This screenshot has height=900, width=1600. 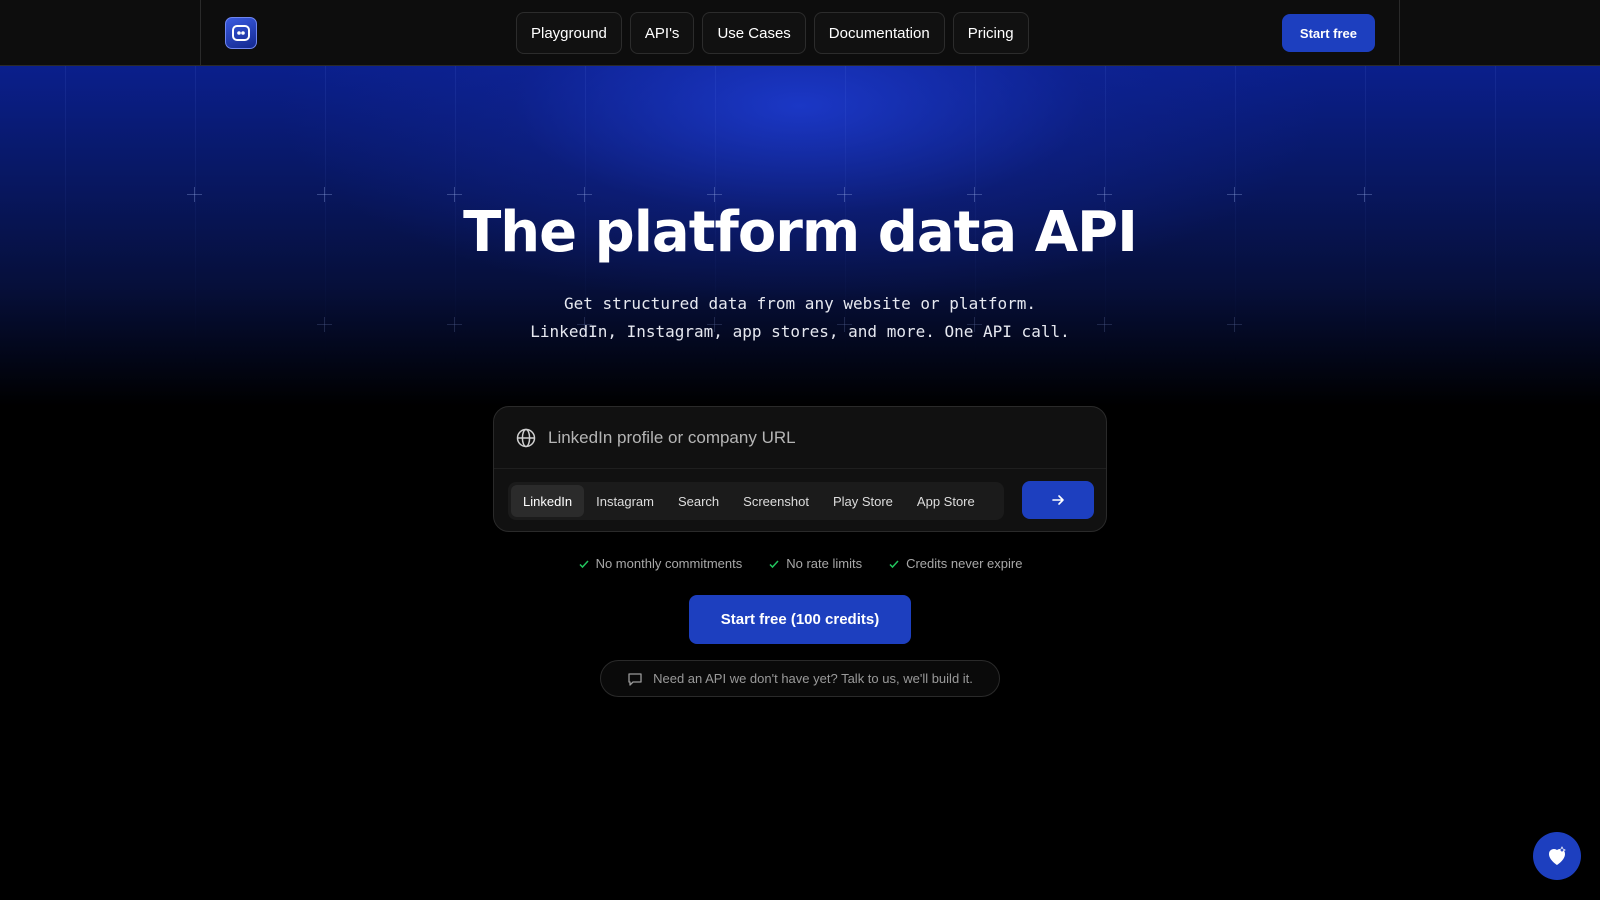 What do you see at coordinates (863, 501) in the screenshot?
I see `tab-play-store: Play Store` at bounding box center [863, 501].